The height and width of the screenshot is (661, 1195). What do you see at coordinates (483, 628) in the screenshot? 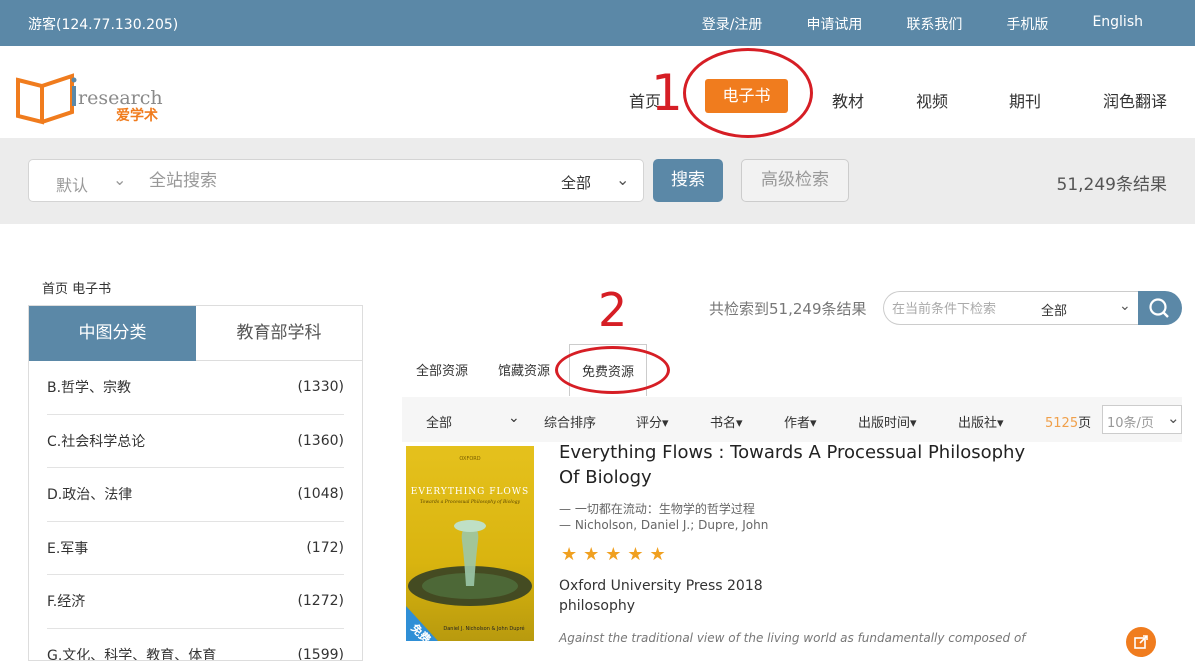
I see `svg-text:Daniel J. Nicholson & John Dup: Daniel J. Nicholson & John Dupré` at bounding box center [483, 628].